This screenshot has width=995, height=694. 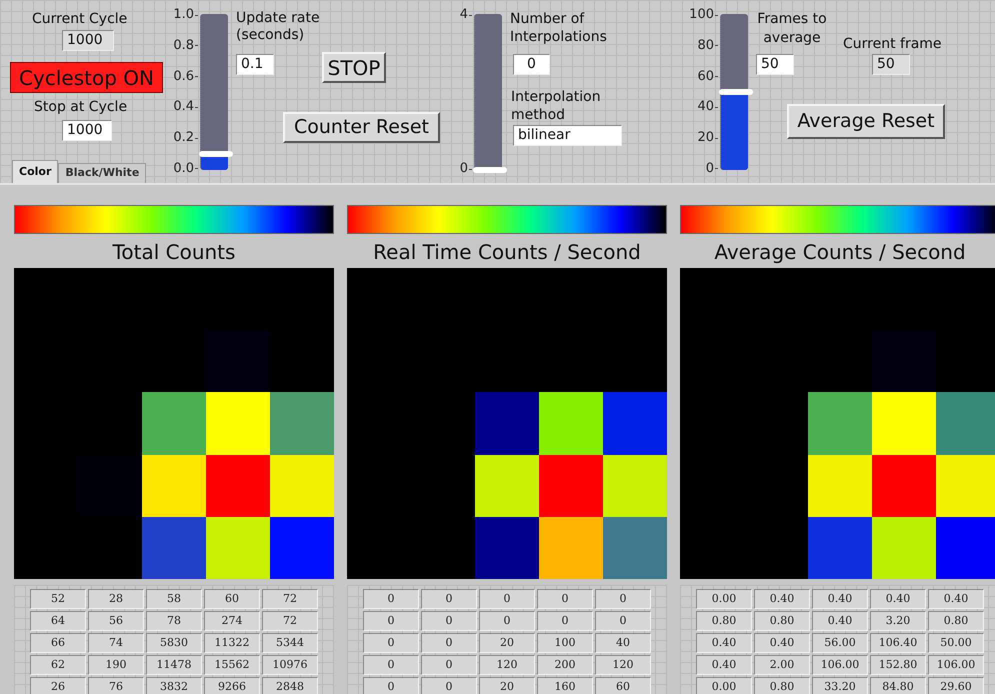 What do you see at coordinates (232, 685) in the screenshot?
I see `table-cell: 9266` at bounding box center [232, 685].